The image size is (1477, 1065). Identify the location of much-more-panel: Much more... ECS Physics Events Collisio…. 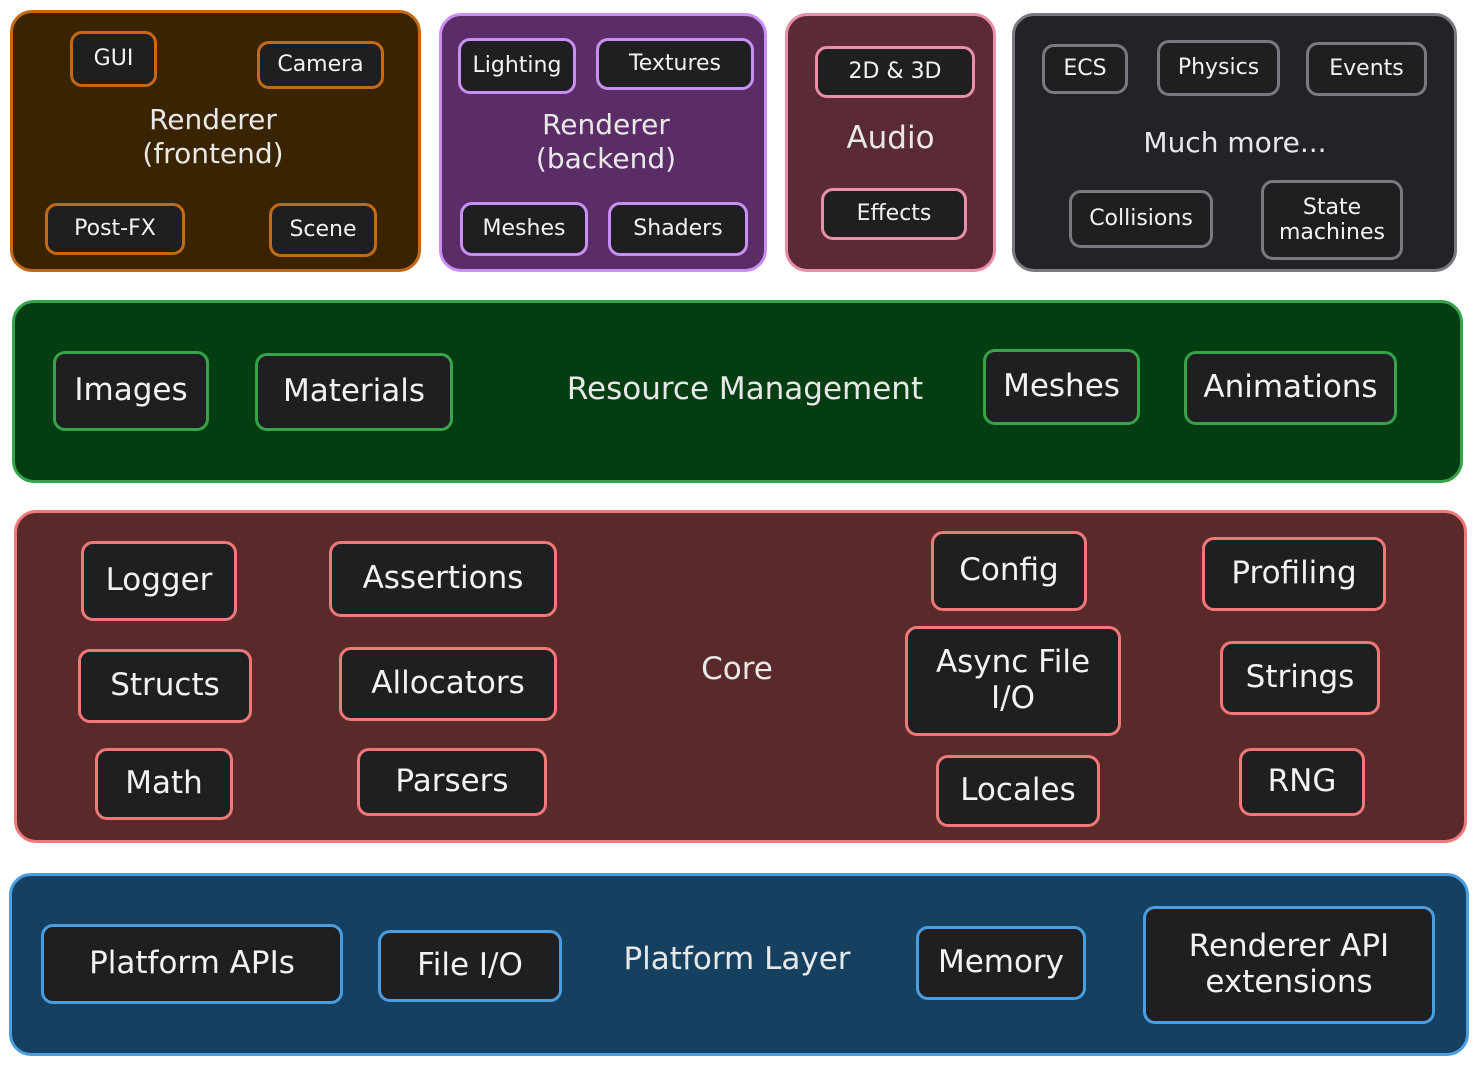
(1234, 142).